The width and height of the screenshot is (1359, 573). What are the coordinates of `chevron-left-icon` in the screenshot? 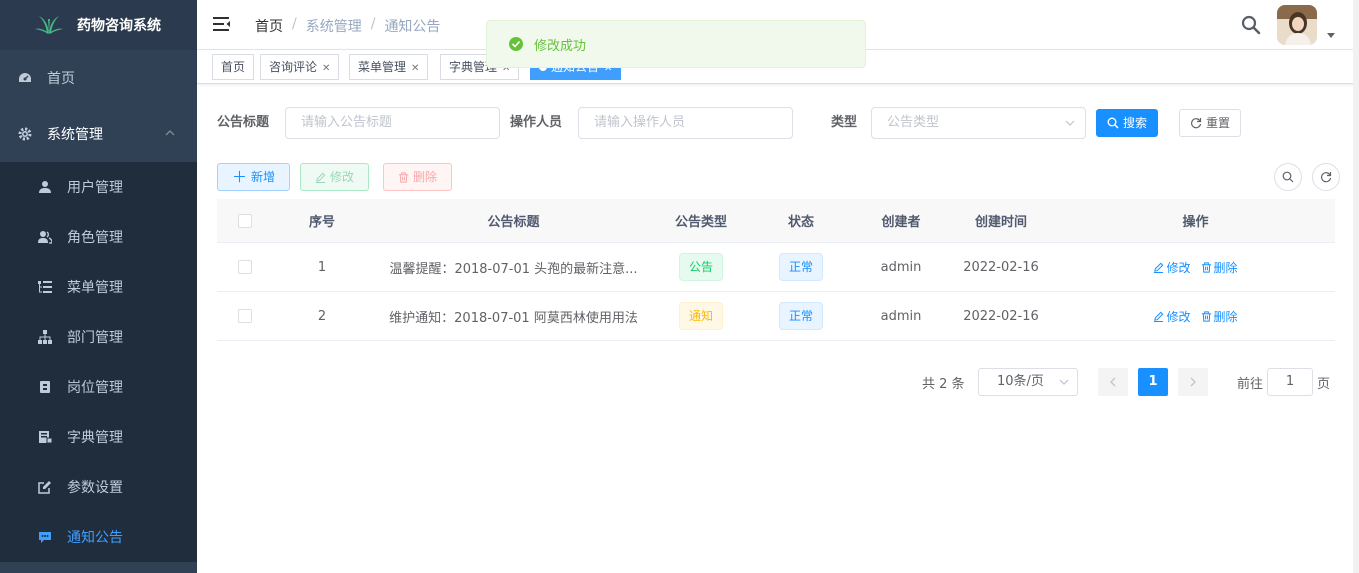 It's located at (1113, 382).